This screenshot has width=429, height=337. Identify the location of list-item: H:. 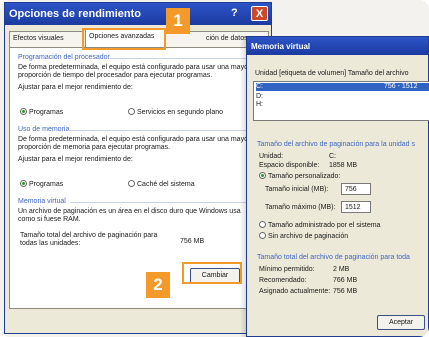
(342, 105).